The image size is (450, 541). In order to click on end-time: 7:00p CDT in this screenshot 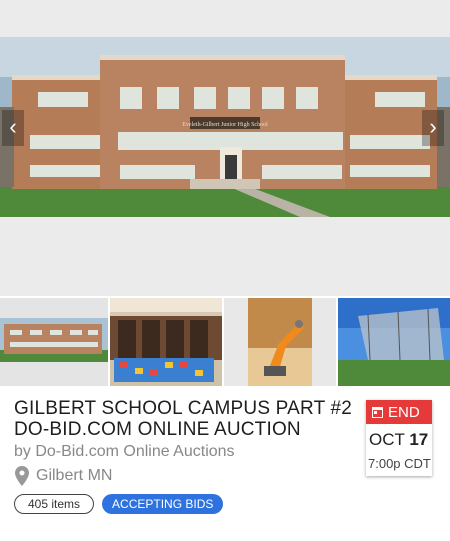, I will do `click(399, 463)`.